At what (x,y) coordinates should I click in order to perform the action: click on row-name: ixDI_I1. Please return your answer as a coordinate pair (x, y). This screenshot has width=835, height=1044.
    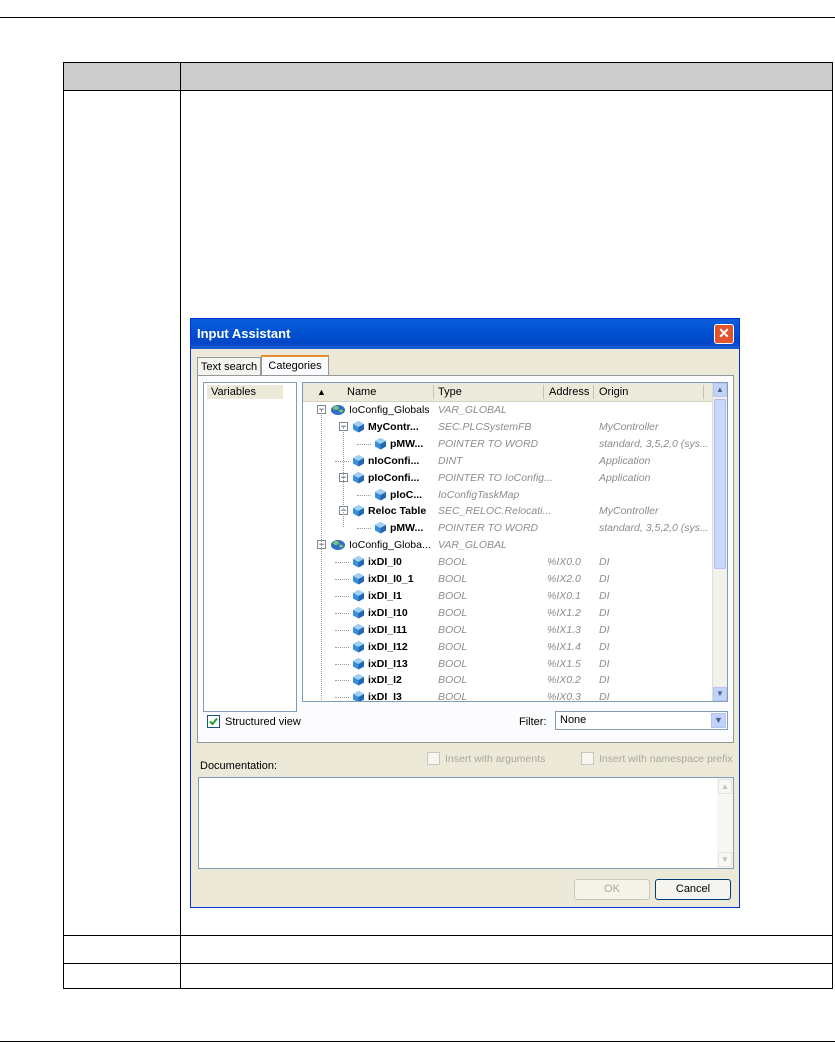
    Looking at the image, I should click on (385, 595).